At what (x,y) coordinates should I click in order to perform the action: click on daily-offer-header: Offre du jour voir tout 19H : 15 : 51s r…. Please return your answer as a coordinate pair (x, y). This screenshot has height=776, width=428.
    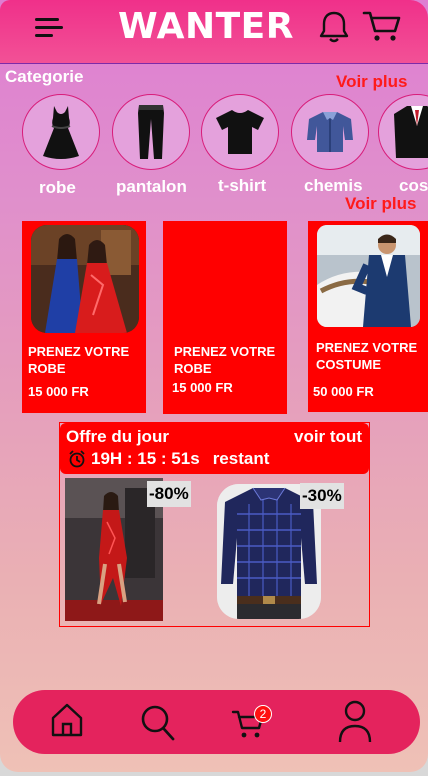
    Looking at the image, I should click on (214, 448).